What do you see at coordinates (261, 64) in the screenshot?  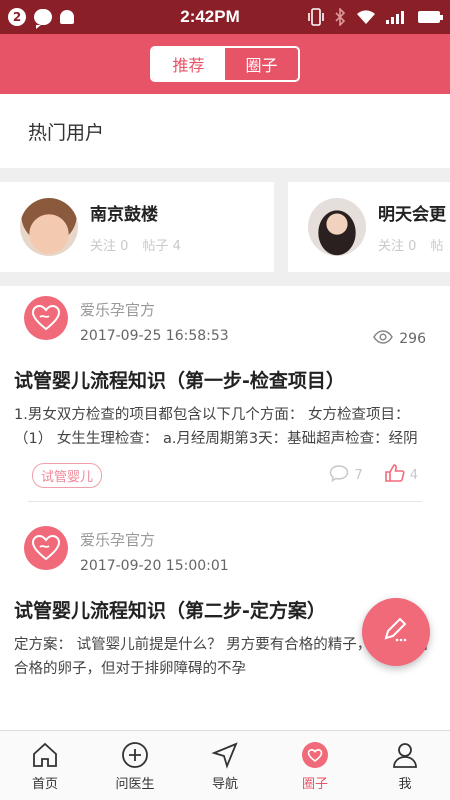 I see `tab-circle: 圈子` at bounding box center [261, 64].